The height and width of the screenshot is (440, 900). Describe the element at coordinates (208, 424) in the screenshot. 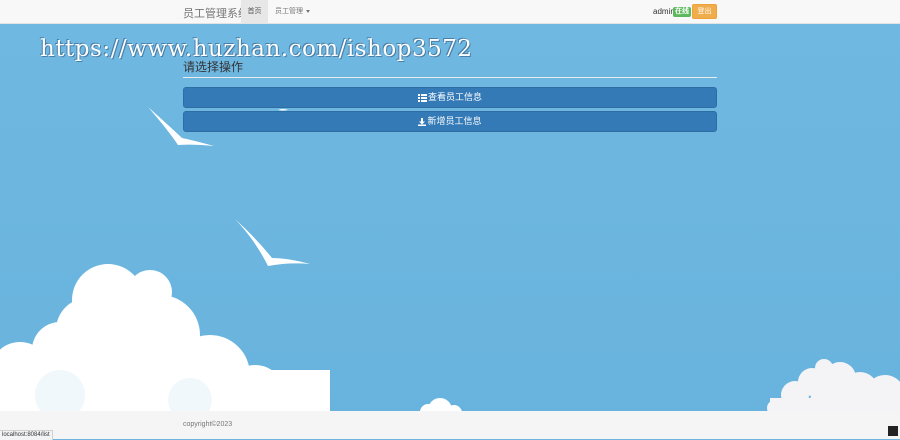

I see `copyright-text: copyright©2023` at that location.